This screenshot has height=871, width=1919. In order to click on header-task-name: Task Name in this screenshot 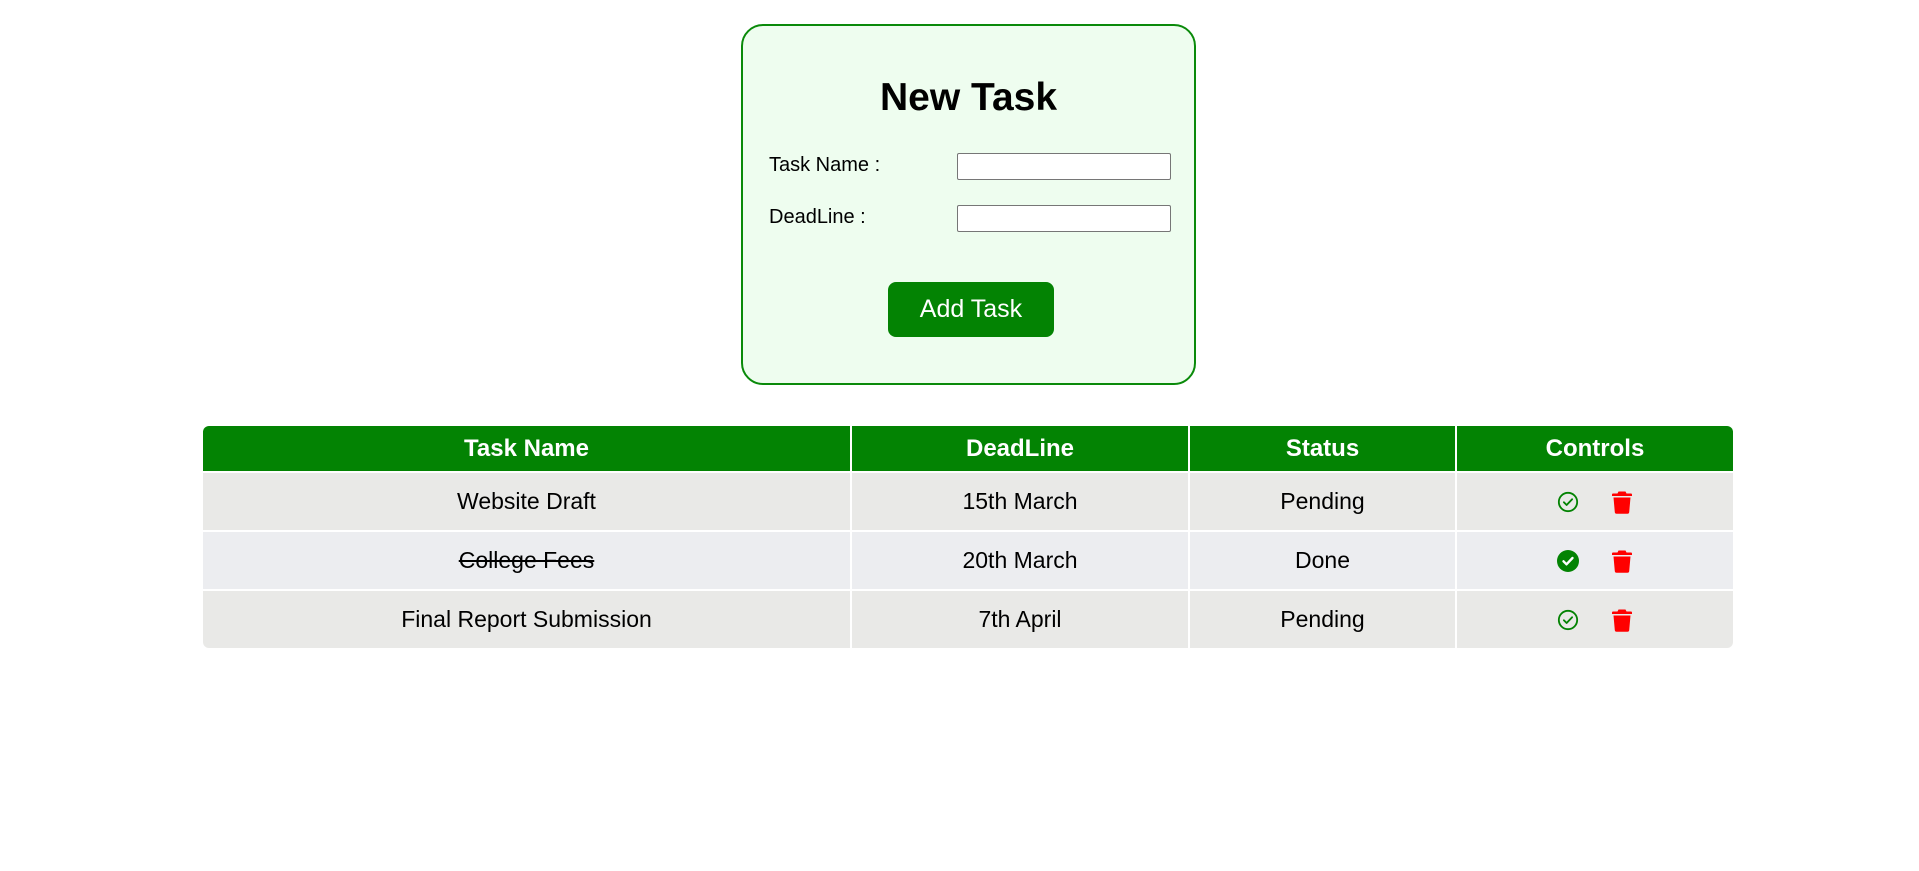, I will do `click(527, 449)`.